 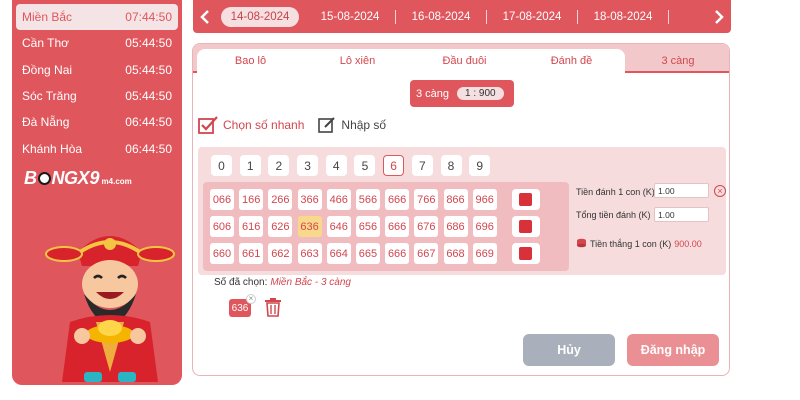 I want to click on grid-row: 606 616 626 636 646 656 666 676 686 696, so click(x=375, y=226).